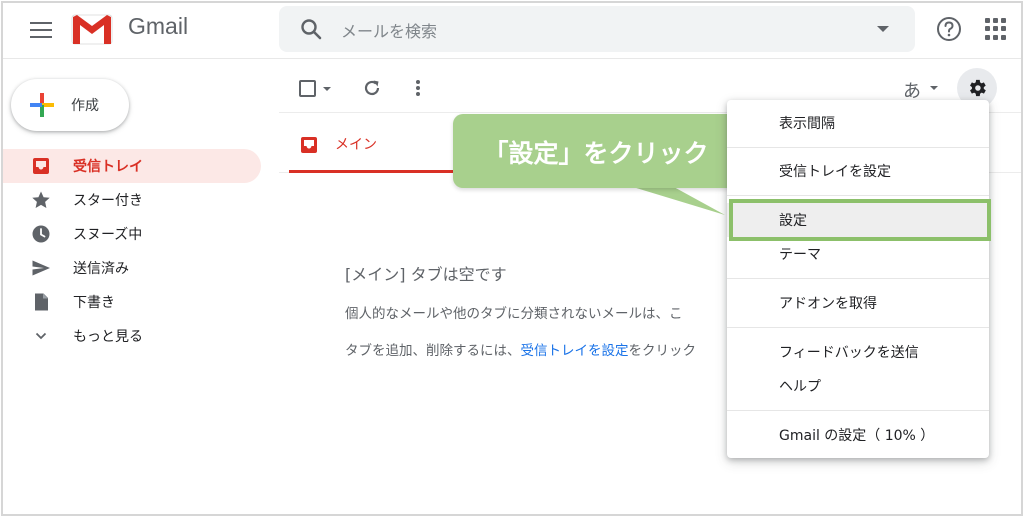  Describe the element at coordinates (132, 268) in the screenshot. I see `sidebar-item-sent: 送信済み` at that location.